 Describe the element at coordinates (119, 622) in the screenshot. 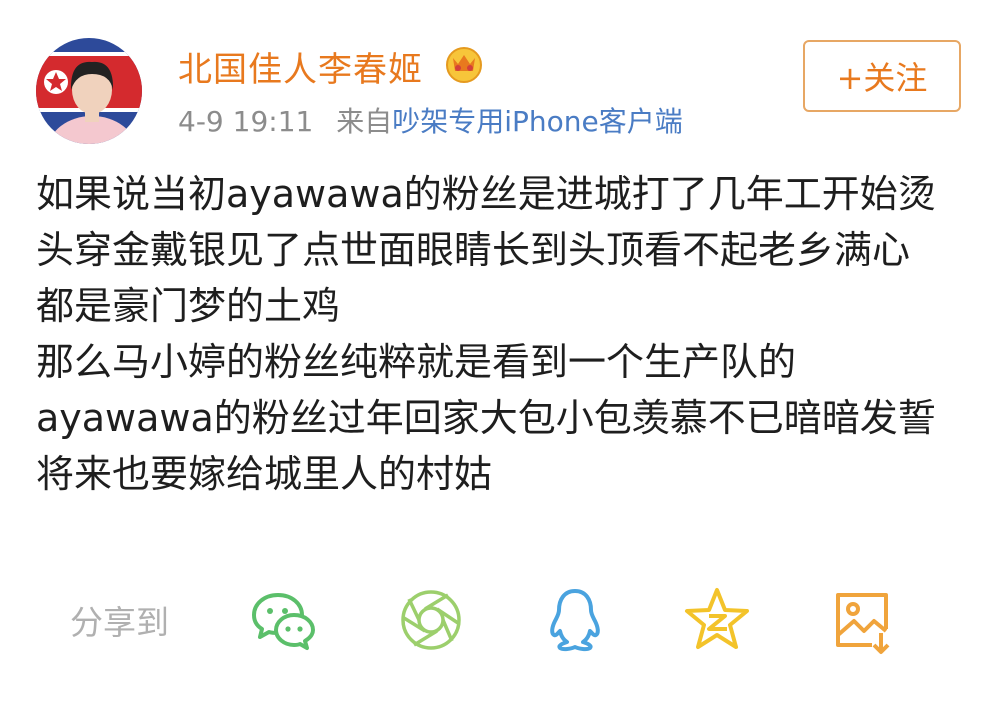

I see `share-label: 分享到` at that location.